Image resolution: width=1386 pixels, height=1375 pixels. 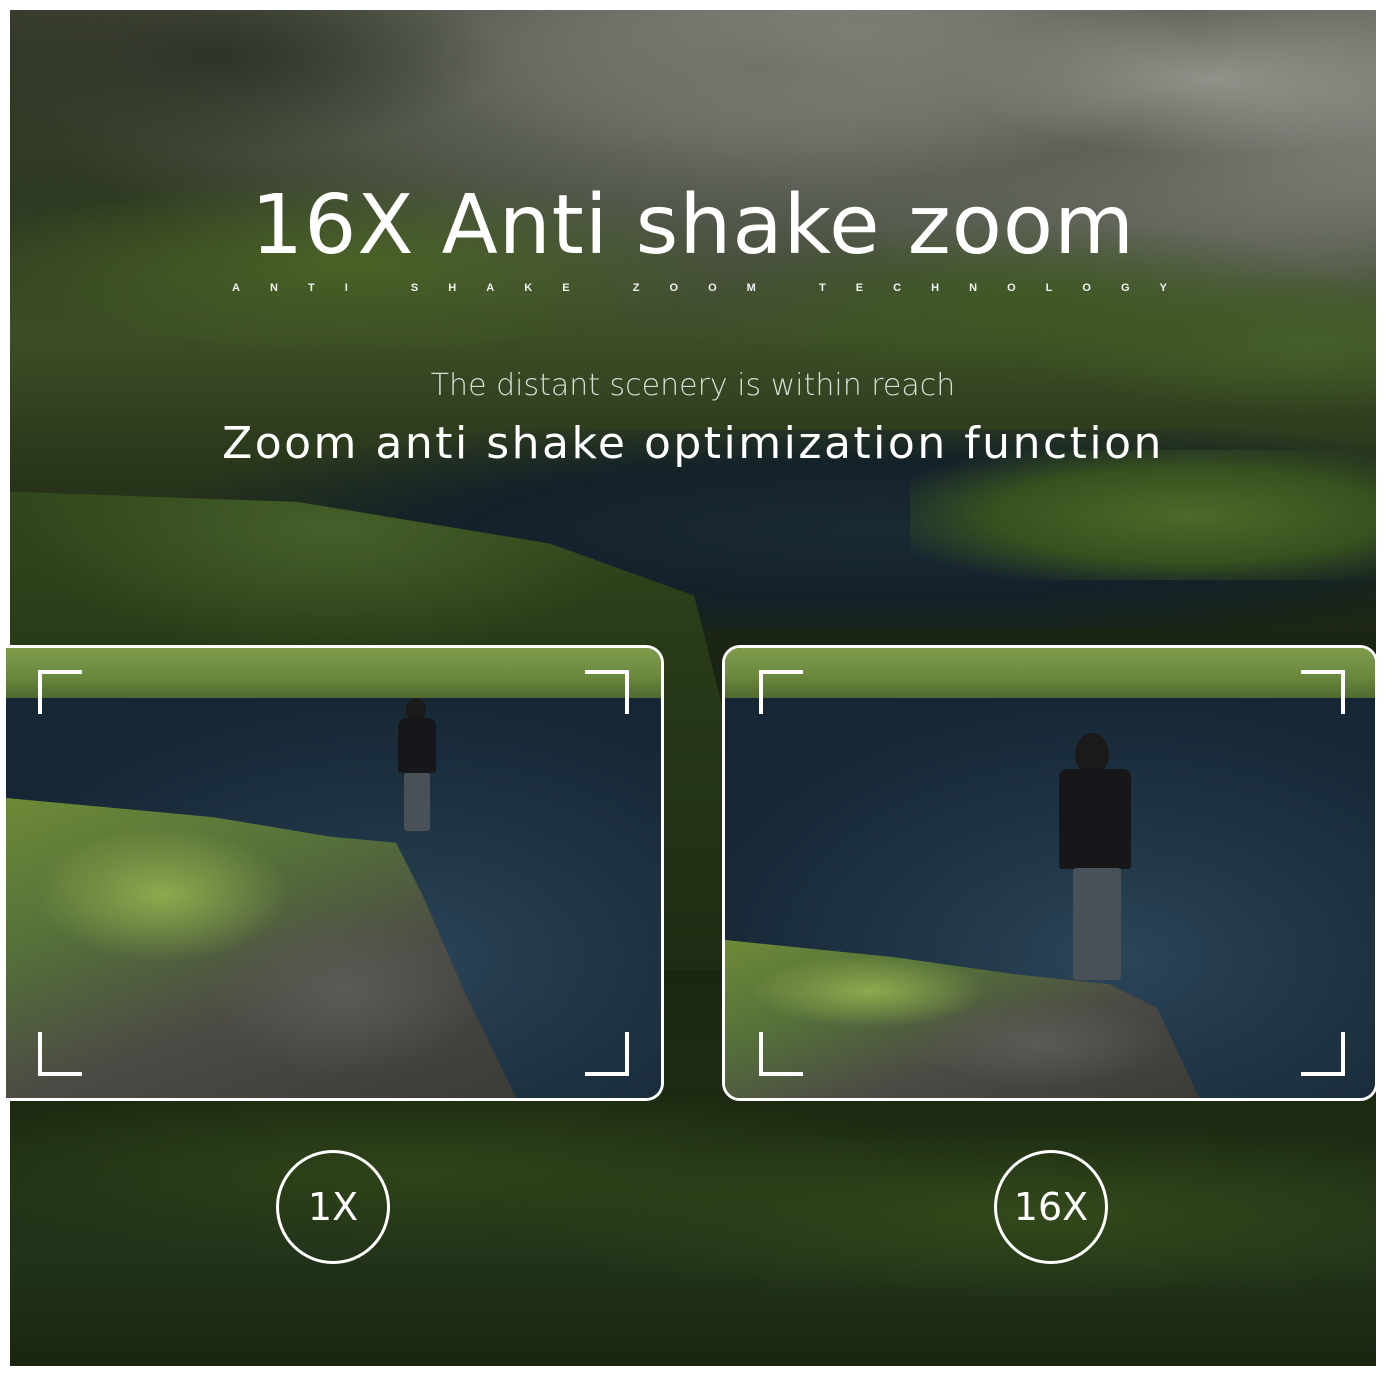 I want to click on right-meadow, so click(x=1143, y=515).